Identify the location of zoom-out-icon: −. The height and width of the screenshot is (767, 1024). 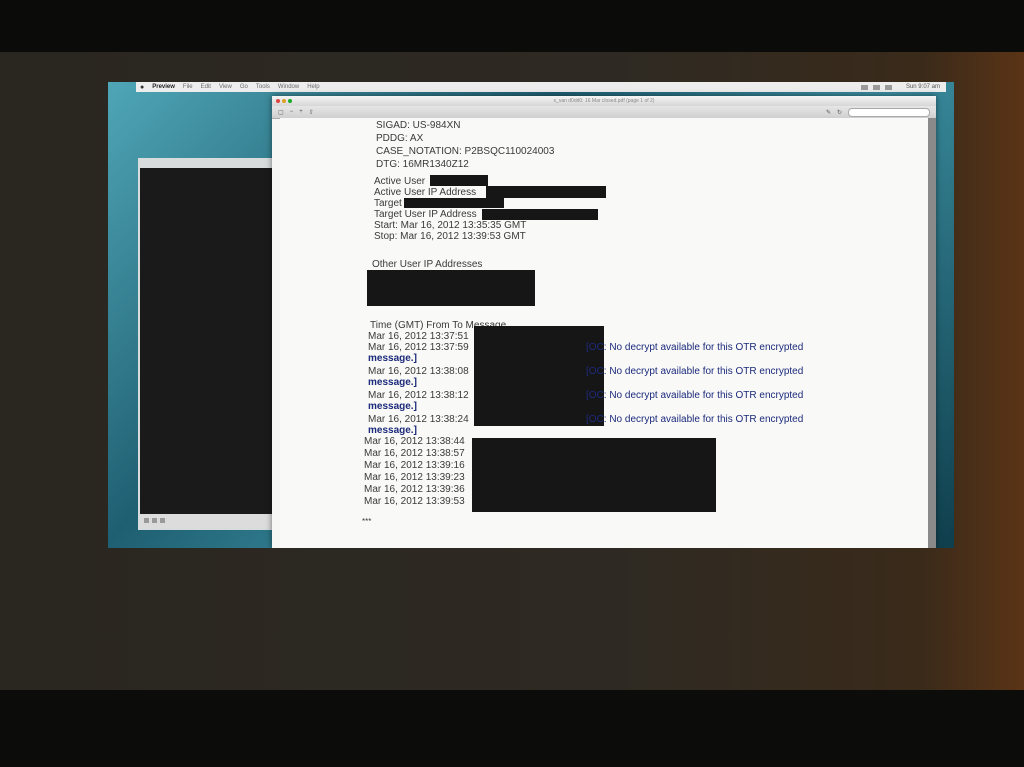
(292, 112).